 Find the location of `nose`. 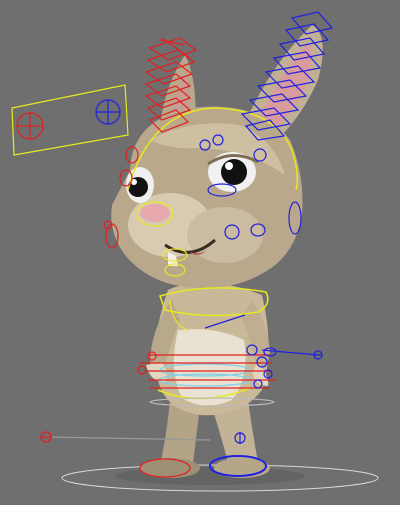

nose is located at coordinates (155, 213).